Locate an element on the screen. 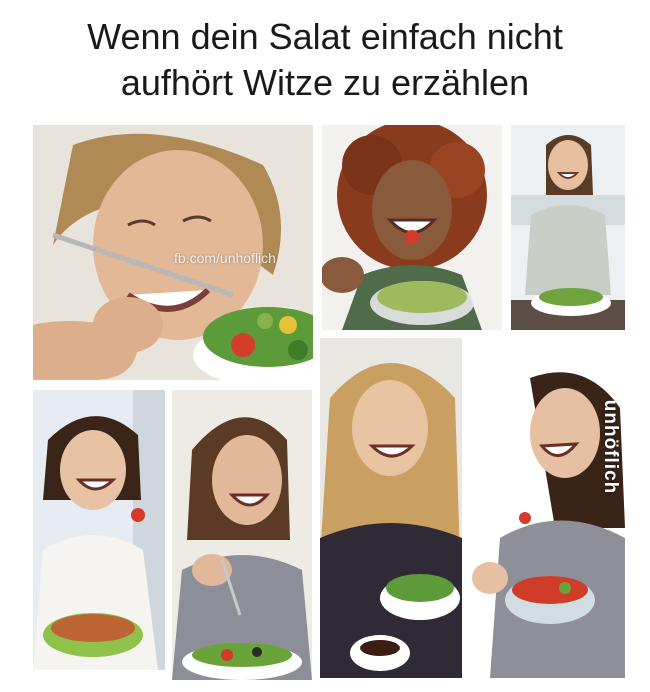  watermark-url: fb.com/unhoflich is located at coordinates (225, 258).